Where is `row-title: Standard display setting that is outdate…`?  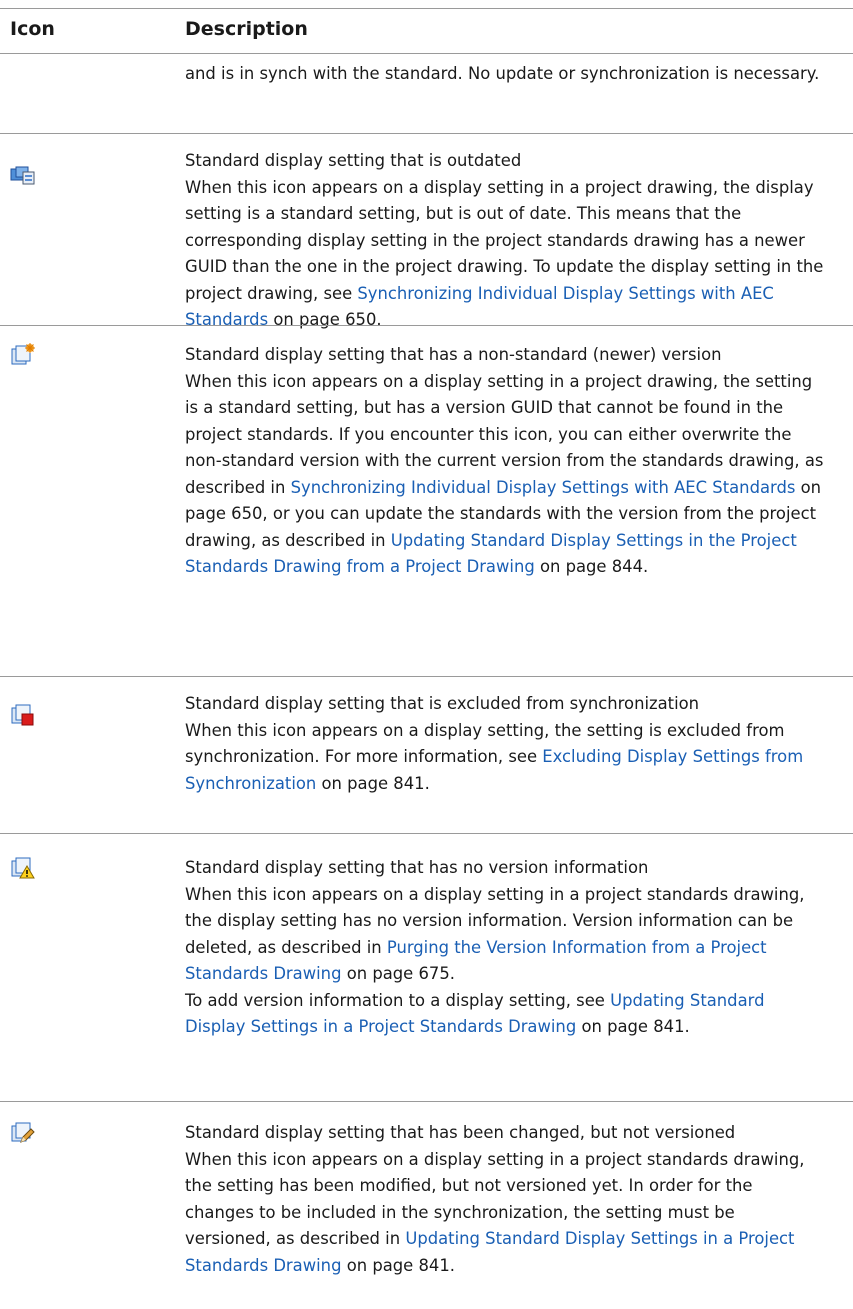
row-title: Standard display setting that is outdate… is located at coordinates (353, 160).